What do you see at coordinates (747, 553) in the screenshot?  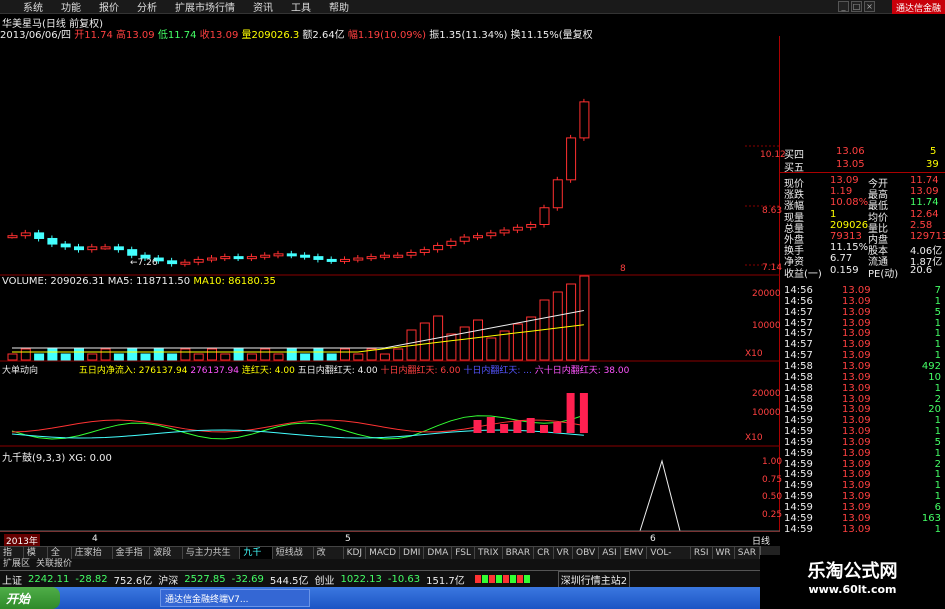 I see `tab-indicator: SAR` at bounding box center [747, 553].